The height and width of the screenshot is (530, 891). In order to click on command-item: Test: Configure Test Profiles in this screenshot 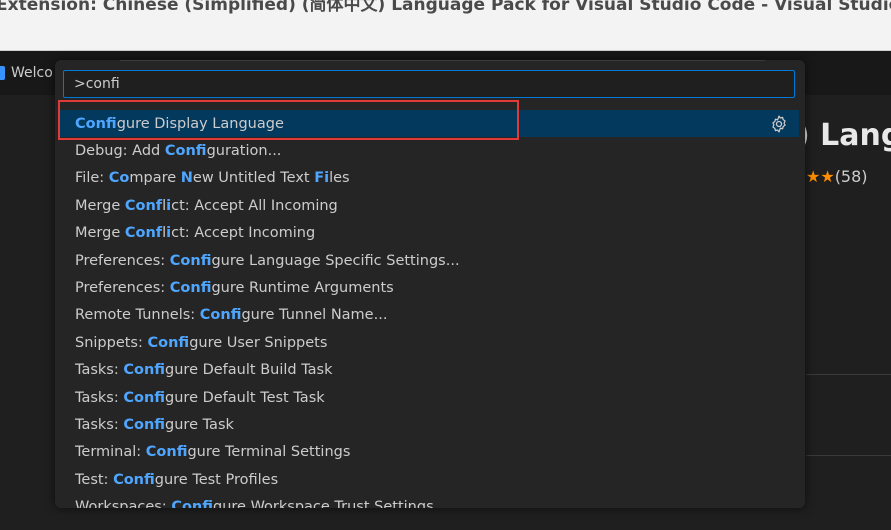, I will do `click(430, 479)`.